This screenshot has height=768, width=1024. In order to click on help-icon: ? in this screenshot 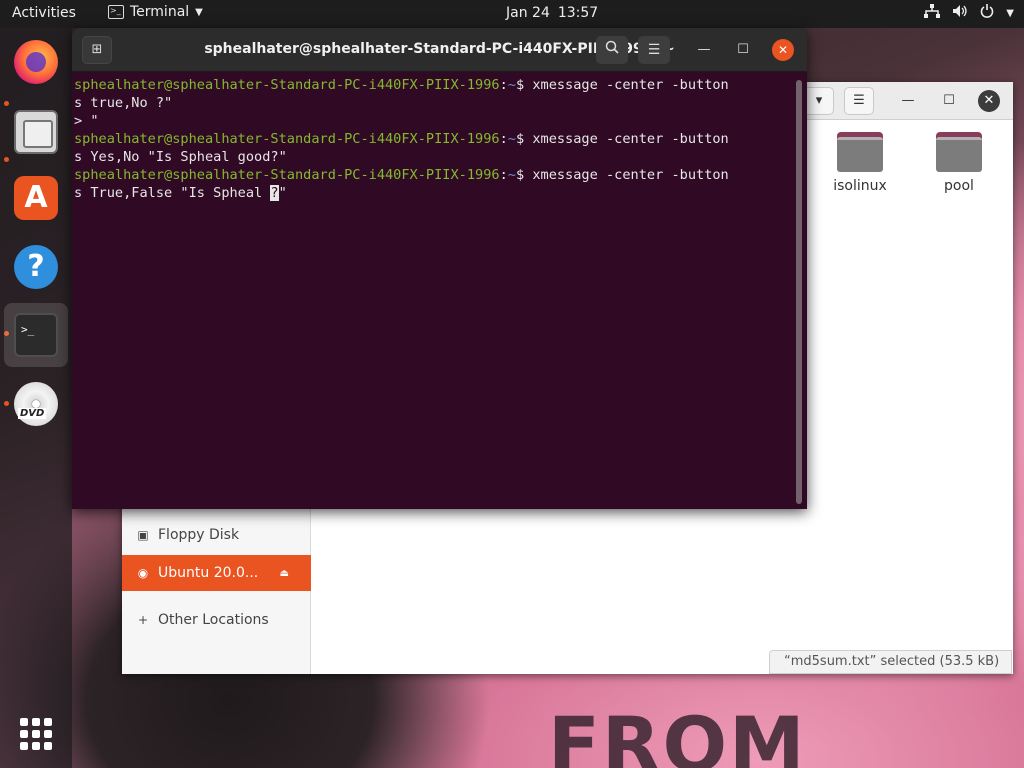, I will do `click(36, 267)`.